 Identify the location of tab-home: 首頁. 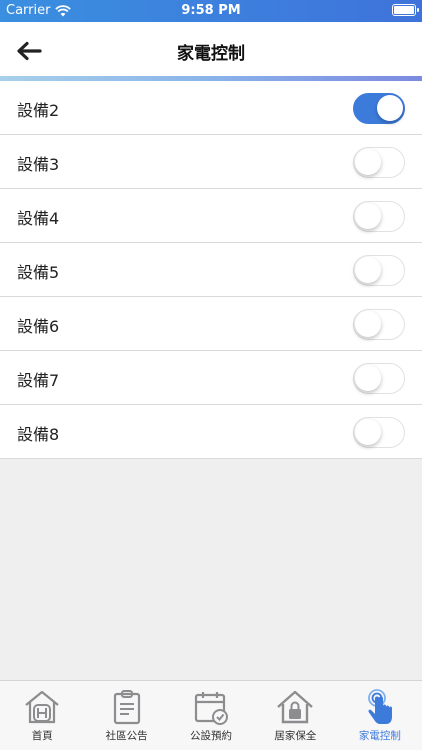
(42, 715).